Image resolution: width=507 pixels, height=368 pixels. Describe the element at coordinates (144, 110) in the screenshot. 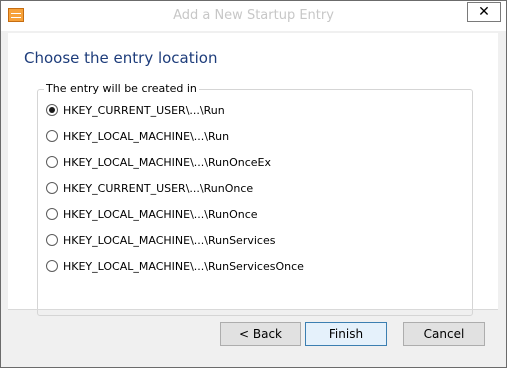

I see `radio-label: HKEY_CURRENT_USER\...\Run` at that location.